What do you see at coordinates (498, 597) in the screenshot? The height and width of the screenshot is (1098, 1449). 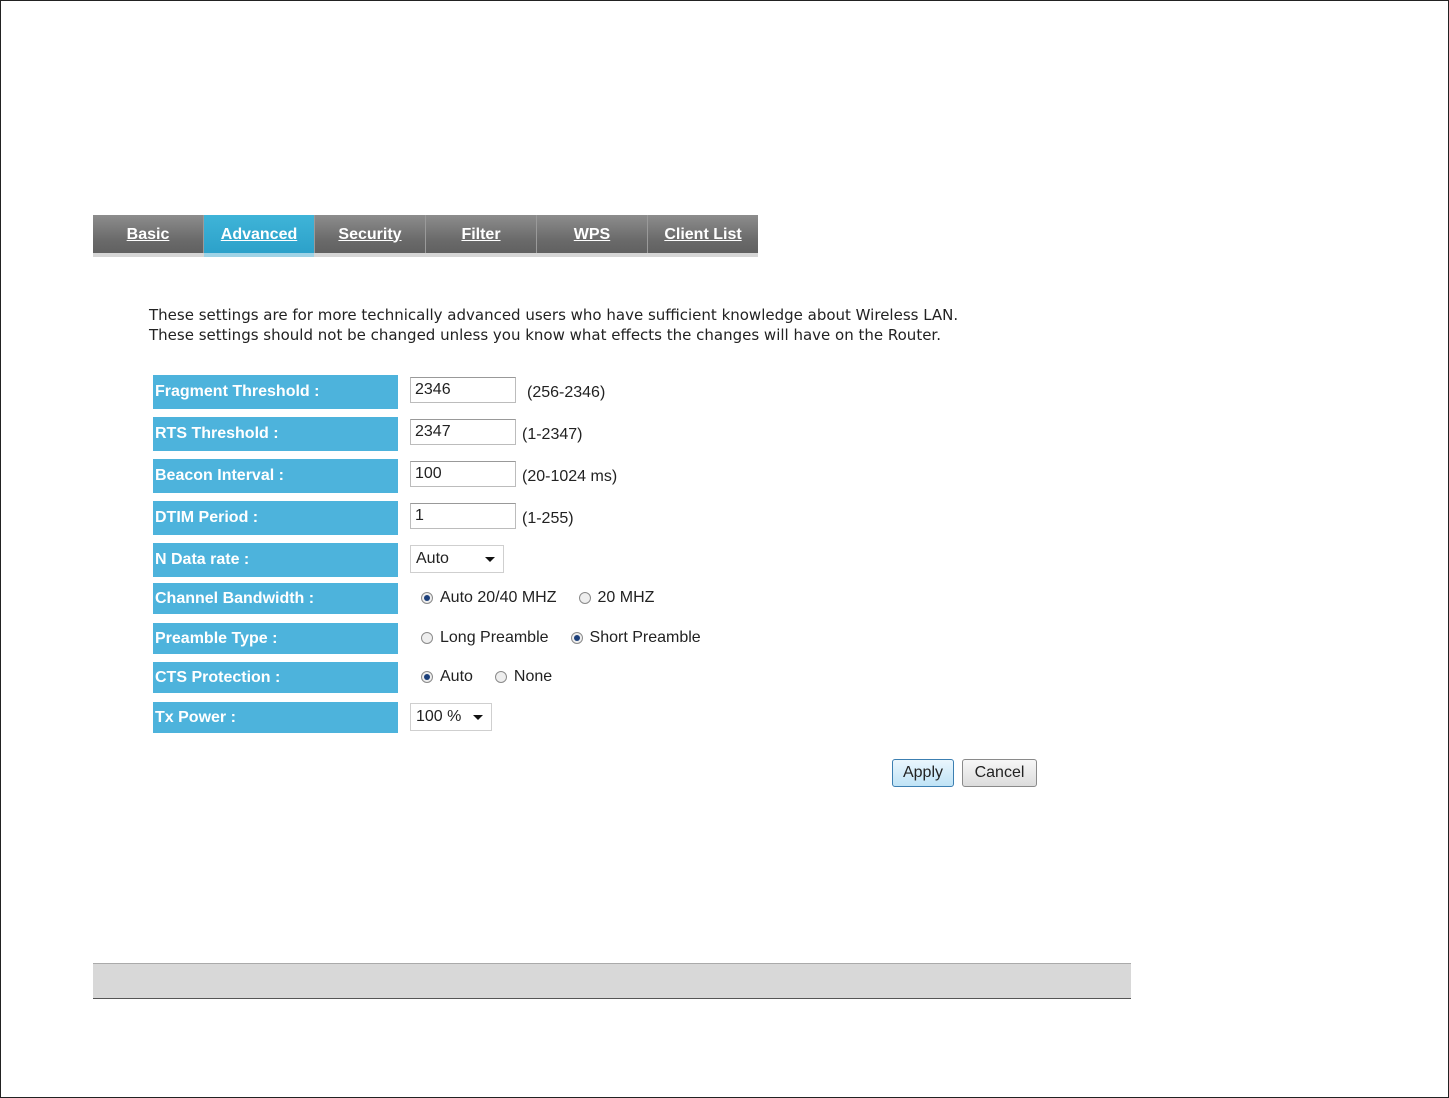 I see `radio-auto-20-40-label: Auto 20/40 MHZ` at bounding box center [498, 597].